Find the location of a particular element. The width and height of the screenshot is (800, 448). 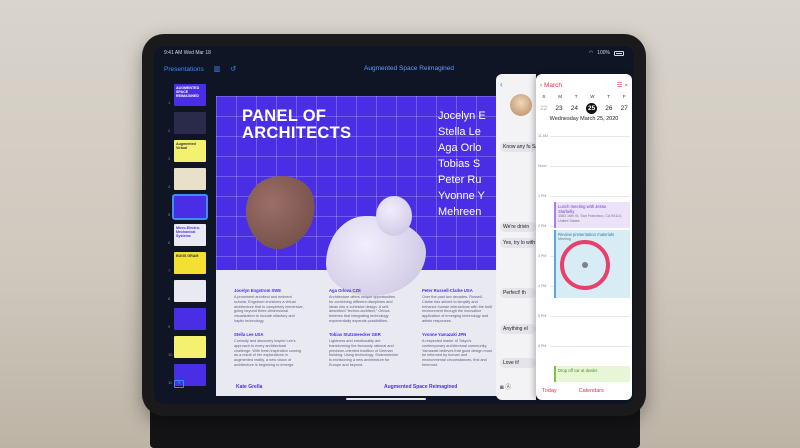

status-bar: 9:41 AM Wed Mar 18 ◠ 100% is located at coordinates (394, 53).